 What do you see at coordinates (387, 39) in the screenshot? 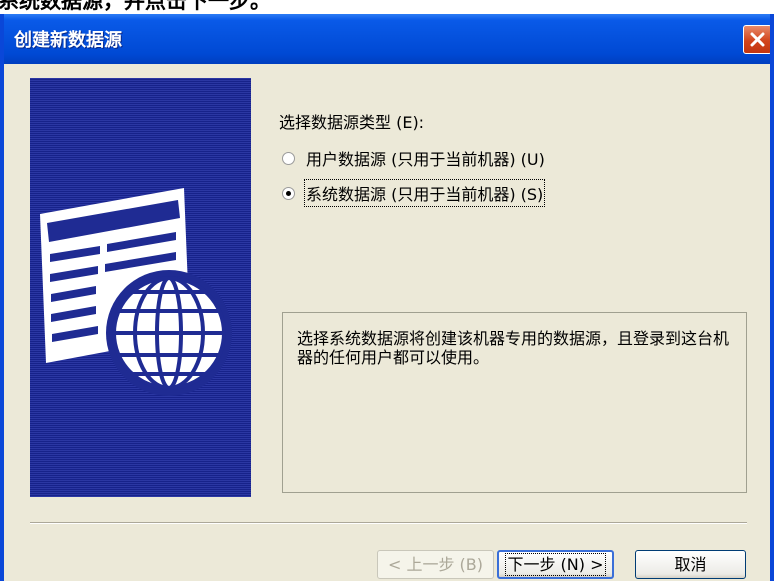
I see `title-bar: 创建新数据源` at bounding box center [387, 39].